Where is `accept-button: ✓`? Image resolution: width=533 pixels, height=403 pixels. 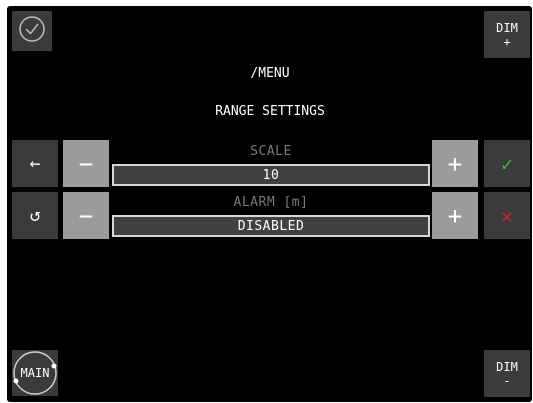
accept-button: ✓ is located at coordinates (507, 163).